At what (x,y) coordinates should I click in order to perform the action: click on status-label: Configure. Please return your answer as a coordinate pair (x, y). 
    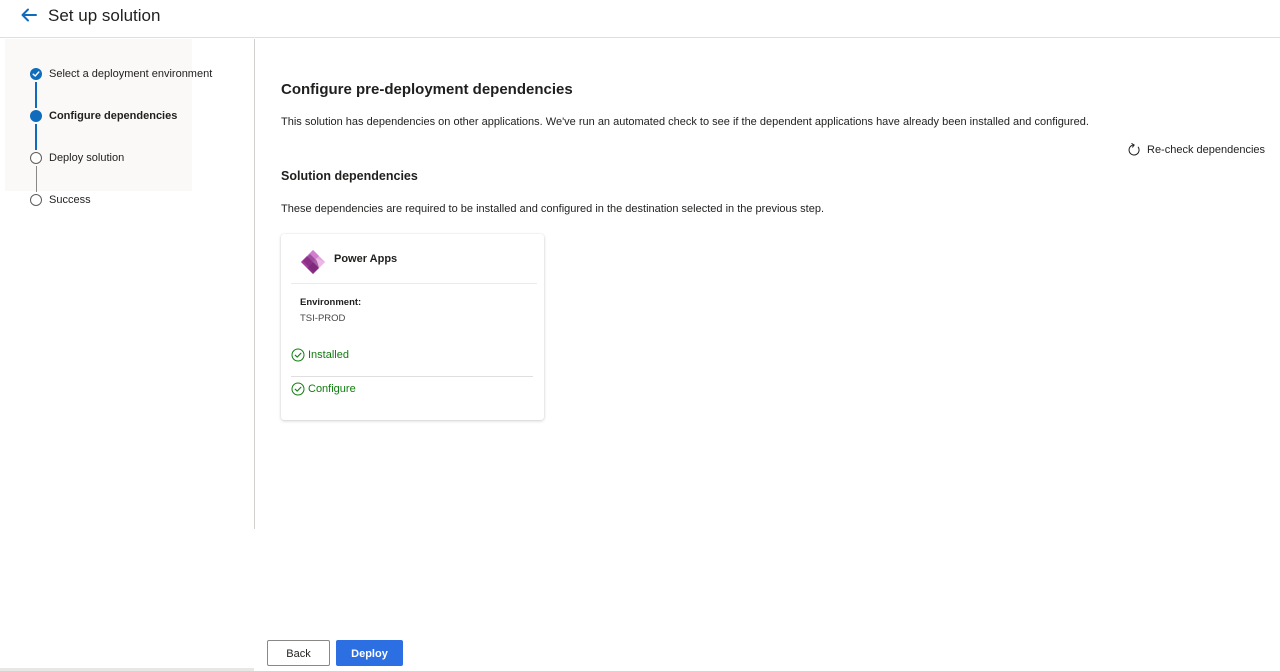
    Looking at the image, I should click on (332, 389).